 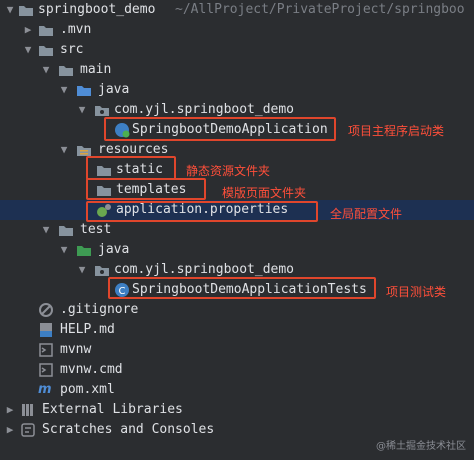 I want to click on markdown-file-icon, so click(x=46, y=330).